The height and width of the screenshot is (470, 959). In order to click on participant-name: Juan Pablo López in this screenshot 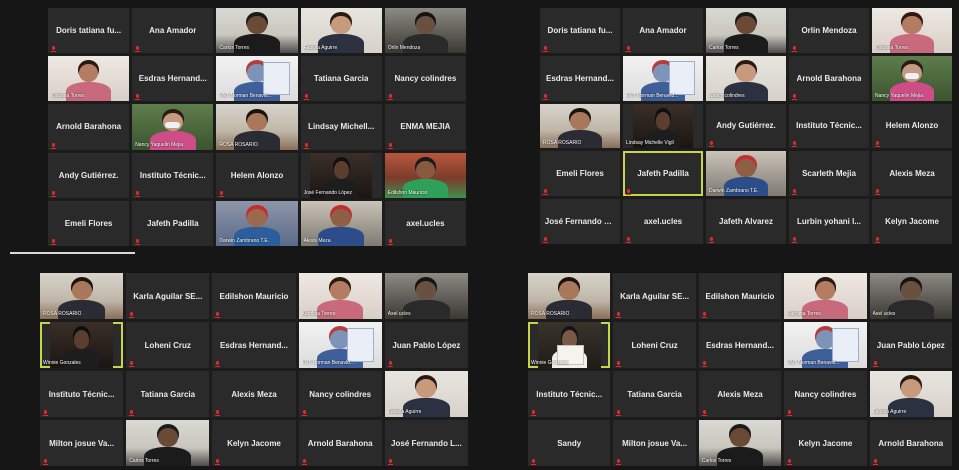, I will do `click(426, 345)`.